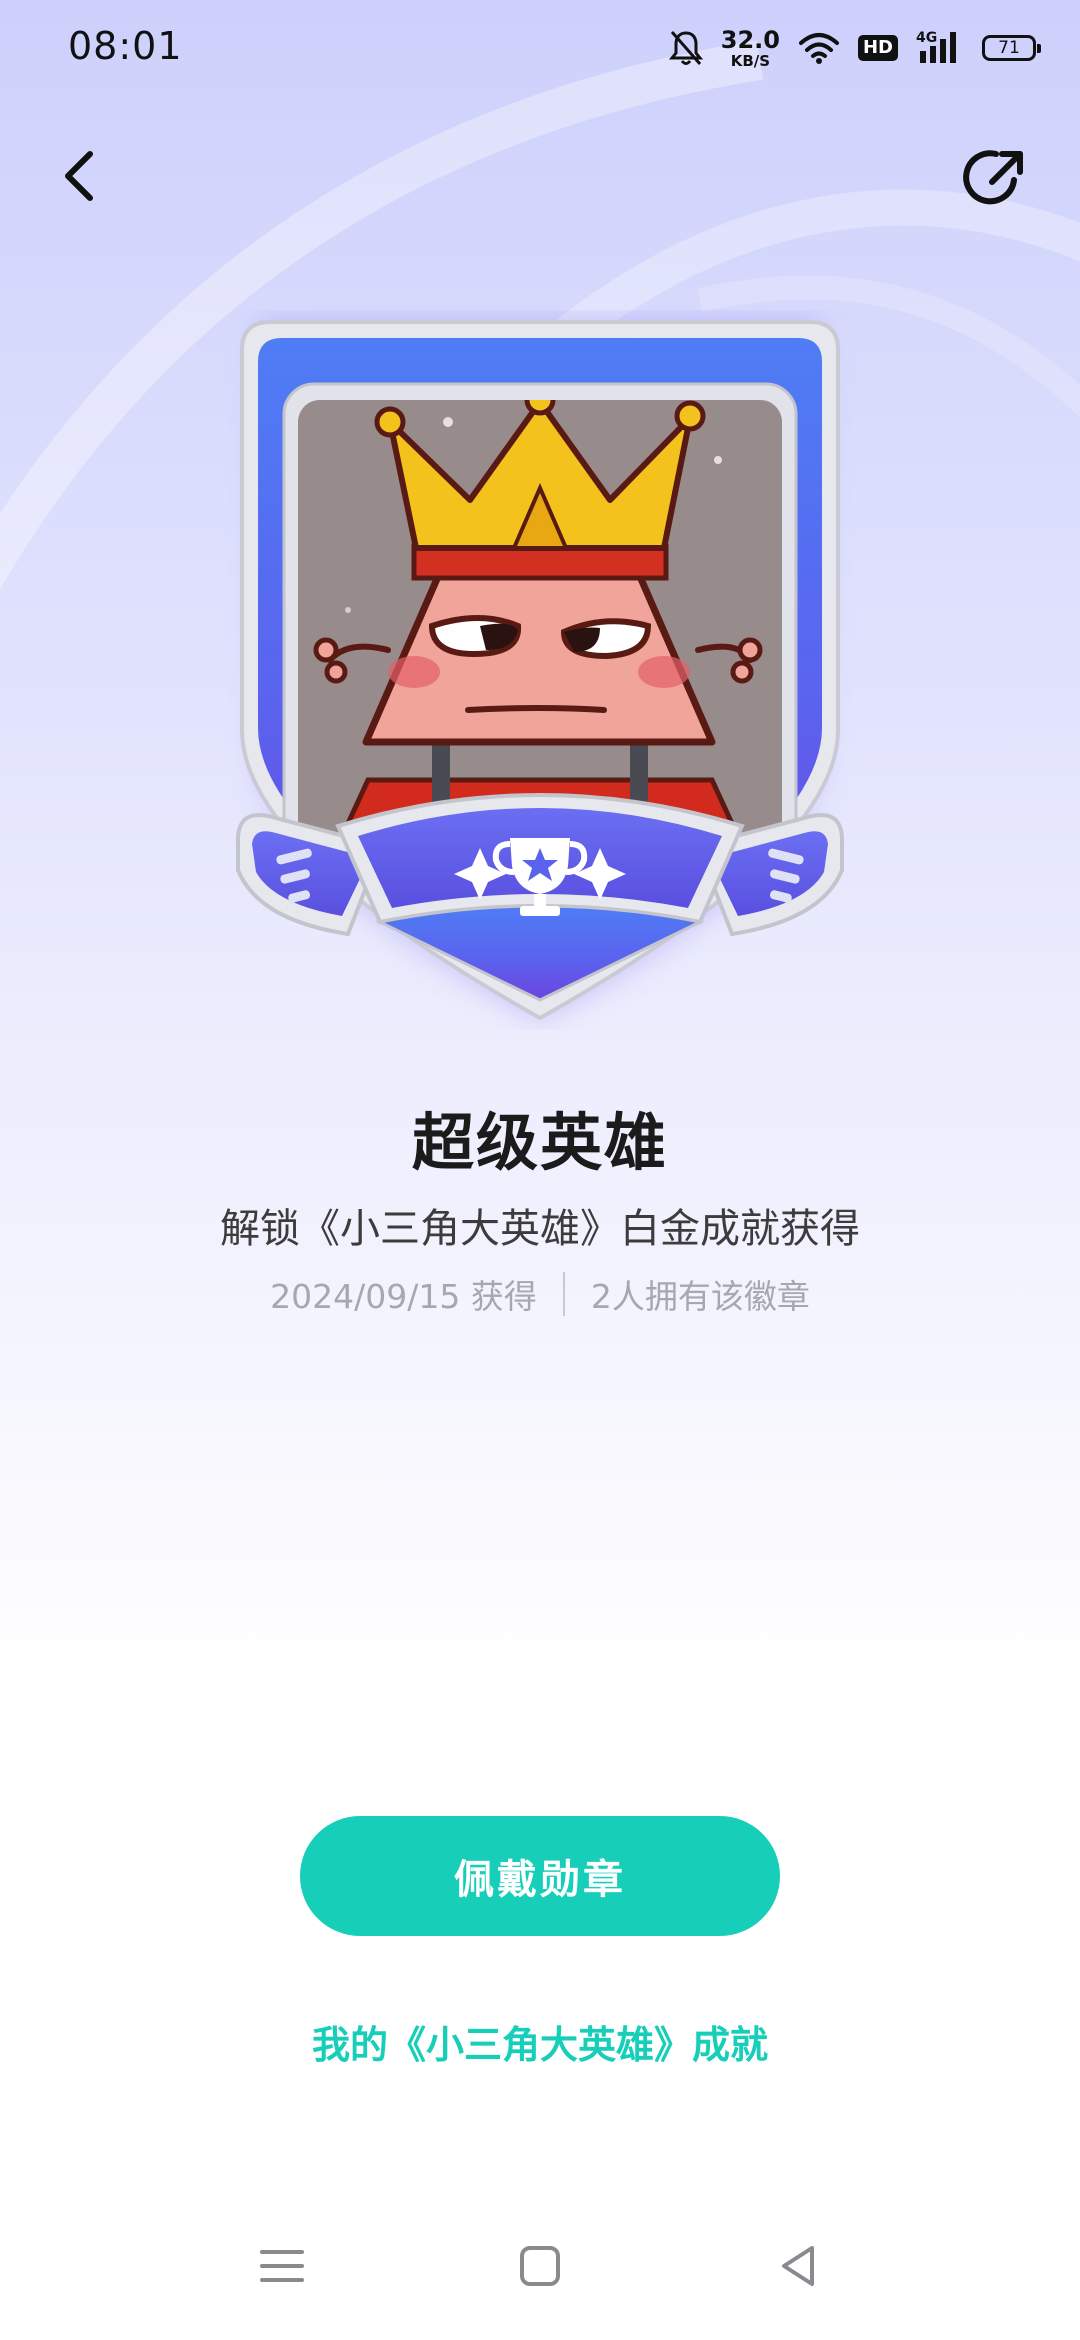 The width and height of the screenshot is (1080, 2340). Describe the element at coordinates (1009, 47) in the screenshot. I see `battery-level: 71` at that location.